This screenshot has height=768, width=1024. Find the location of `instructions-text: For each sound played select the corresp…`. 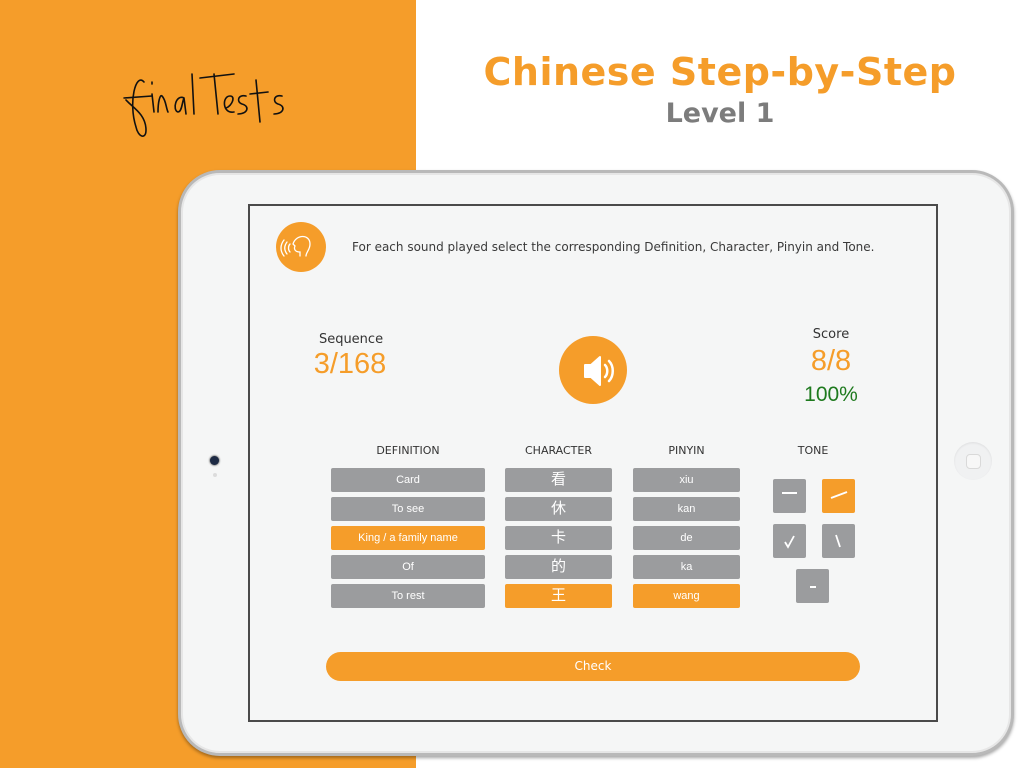

instructions-text: For each sound played select the corresp… is located at coordinates (613, 247).